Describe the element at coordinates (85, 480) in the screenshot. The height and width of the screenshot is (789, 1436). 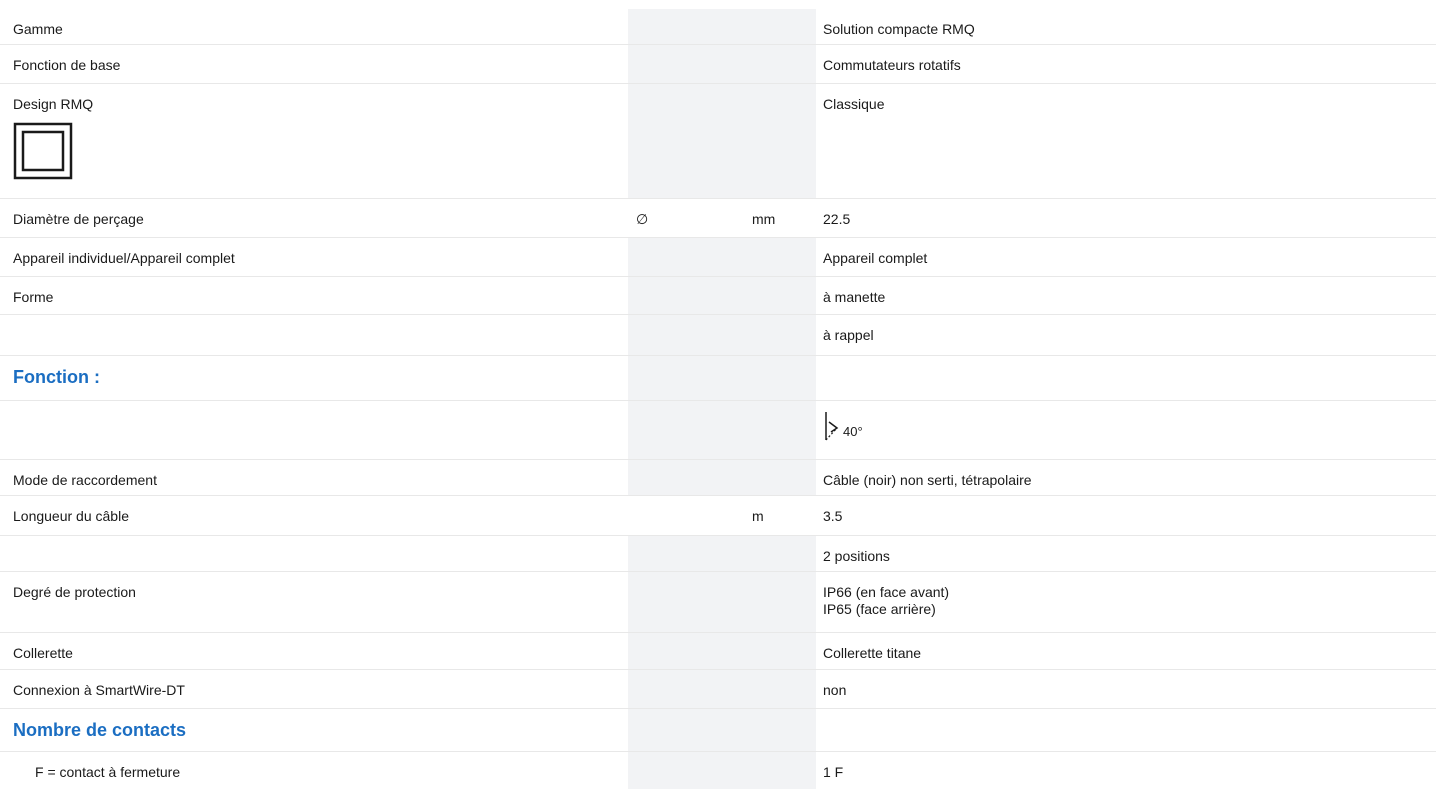
I see `spec-label: Mode de raccordement` at that location.